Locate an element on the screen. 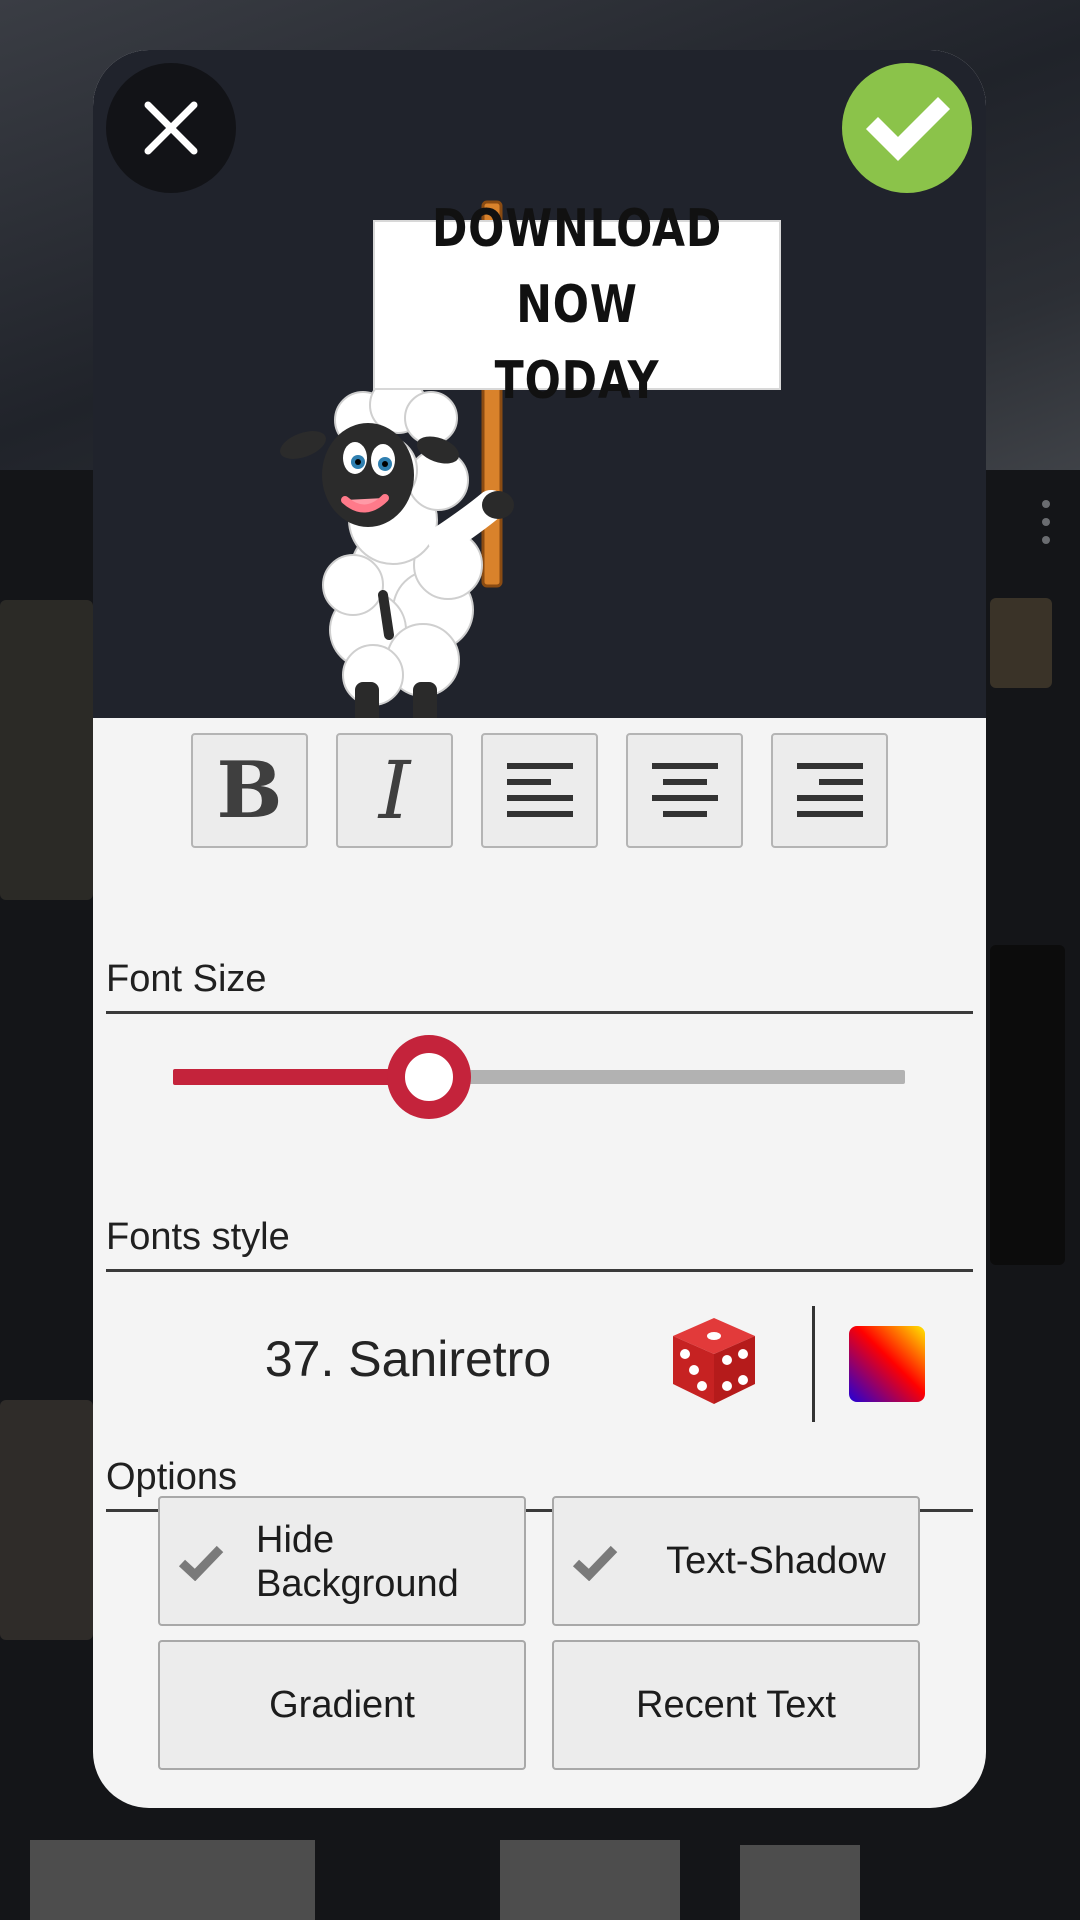 The width and height of the screenshot is (1080, 1920). sign-text: DOWNLOAD NOW TODAY is located at coordinates (577, 305).